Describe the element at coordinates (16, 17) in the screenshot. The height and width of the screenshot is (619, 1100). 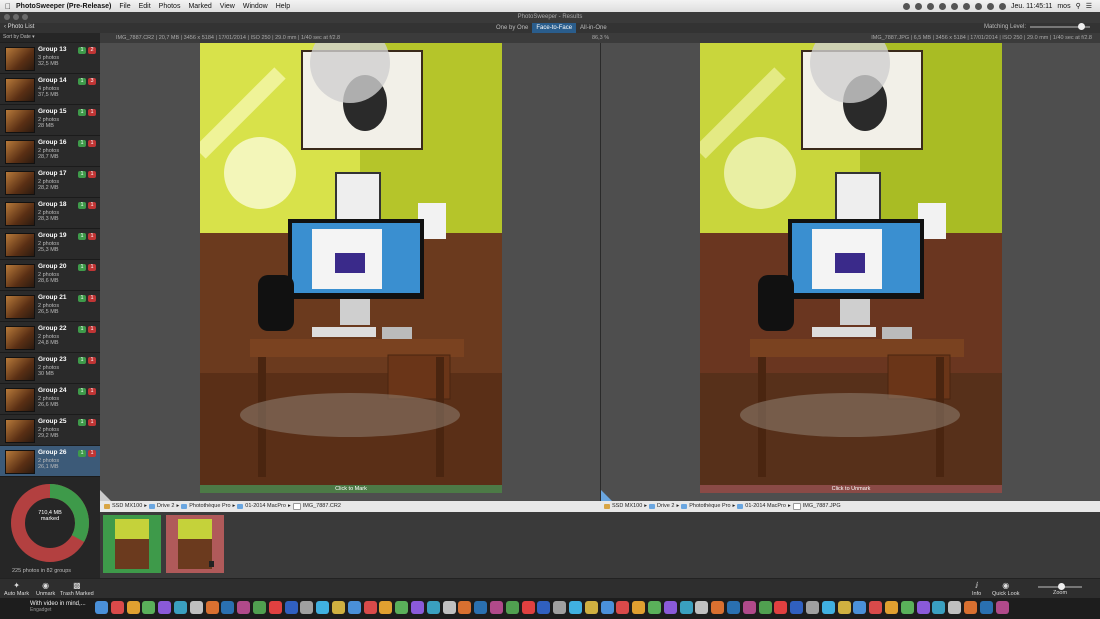
I see `minimize-window-button` at that location.